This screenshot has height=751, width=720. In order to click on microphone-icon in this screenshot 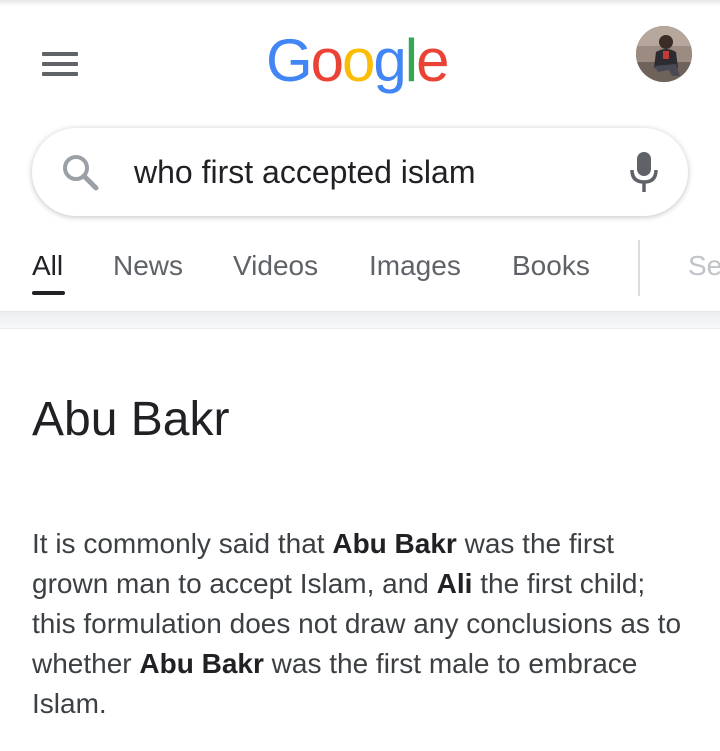, I will do `click(644, 172)`.